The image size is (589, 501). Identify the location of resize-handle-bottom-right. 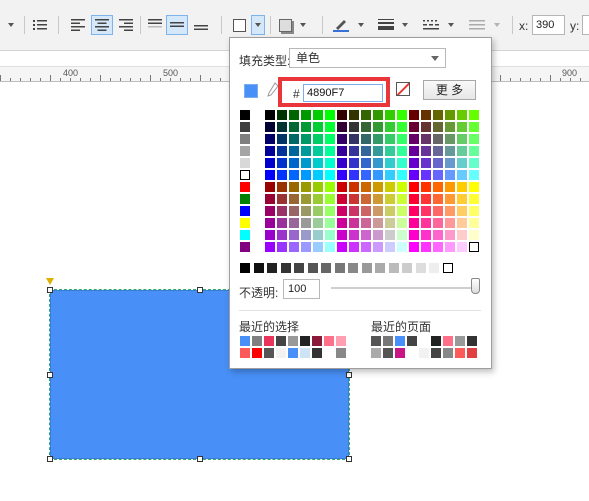
(349, 459).